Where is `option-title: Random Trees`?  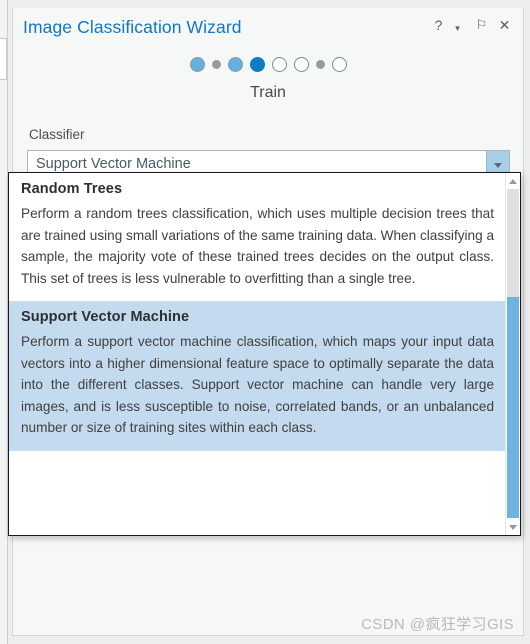 option-title: Random Trees is located at coordinates (72, 189).